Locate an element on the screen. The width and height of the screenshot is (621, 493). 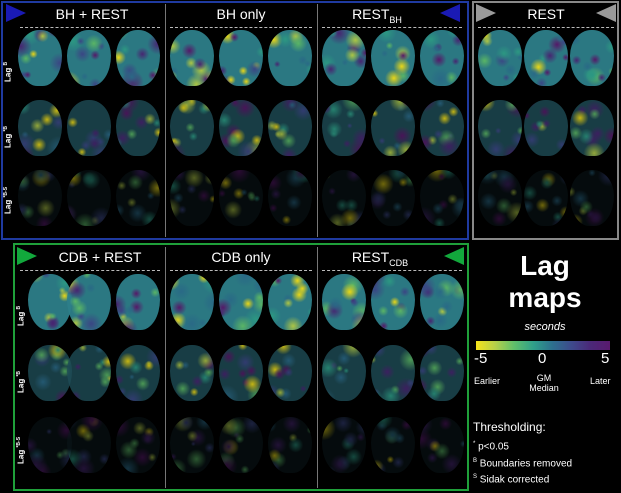
column-header-rest: REST is located at coordinates (546, 14).